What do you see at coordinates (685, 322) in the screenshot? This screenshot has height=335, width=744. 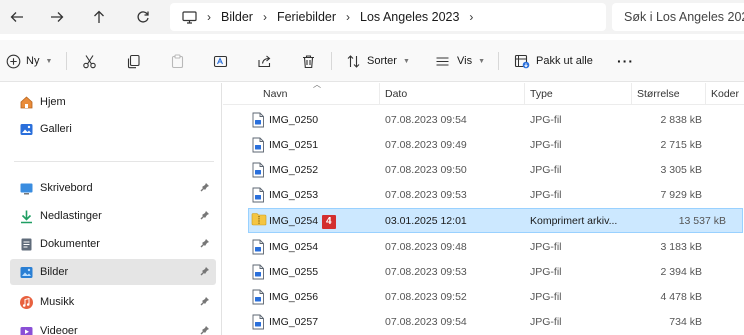 I see `file-size: 734 kB` at bounding box center [685, 322].